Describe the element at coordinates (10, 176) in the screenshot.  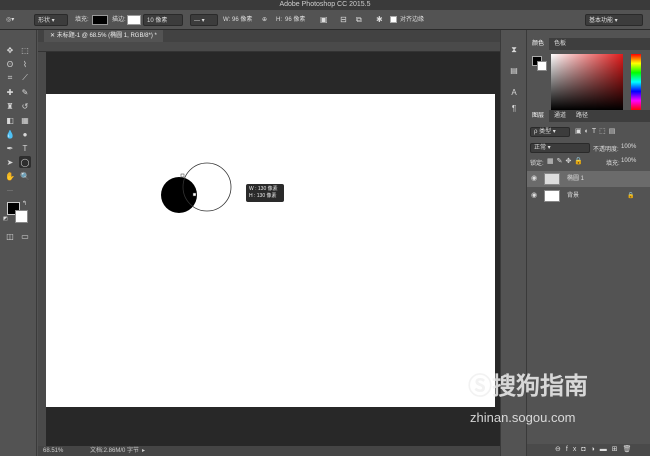
I see `hand-tool-icon: ✋` at that location.